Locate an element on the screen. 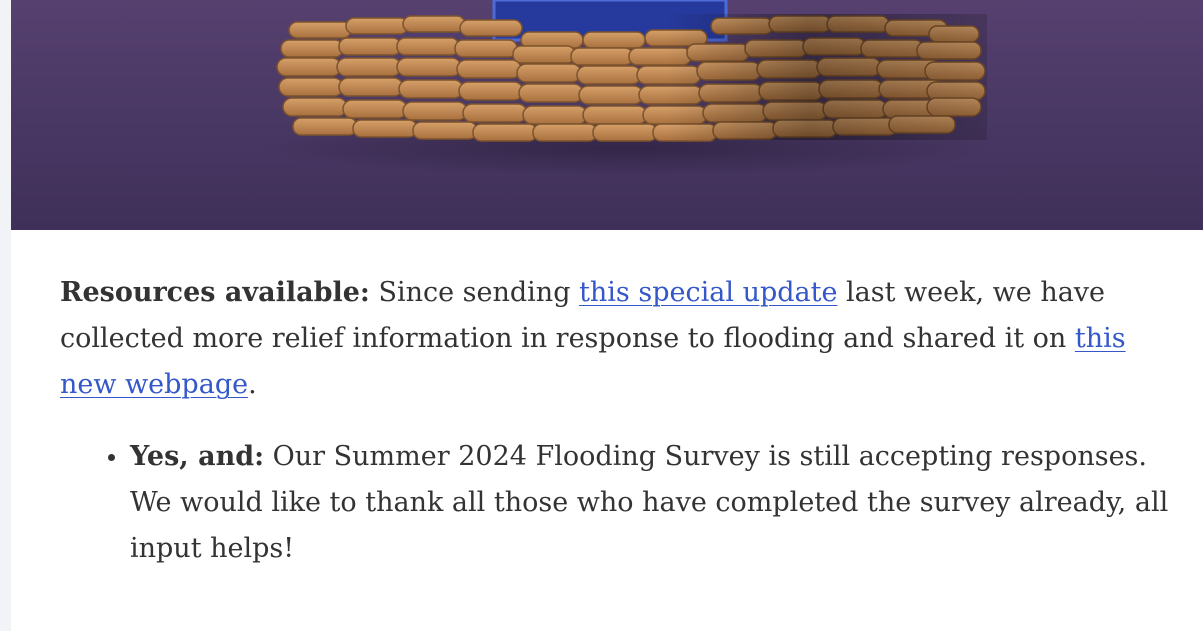  bullet-label: Yes, and: is located at coordinates (197, 456).